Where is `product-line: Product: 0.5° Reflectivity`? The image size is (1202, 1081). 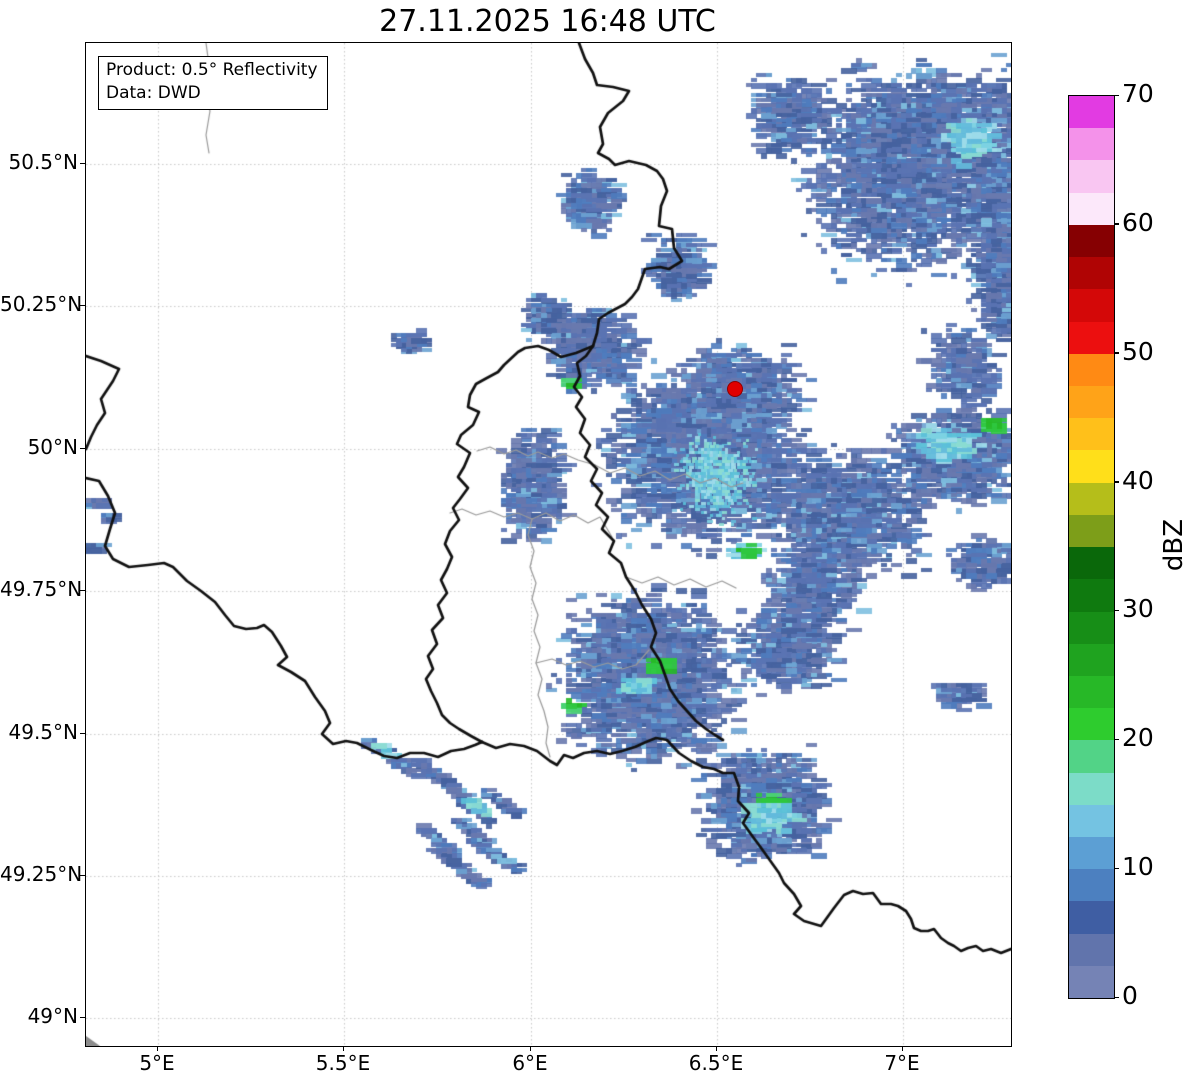 product-line: Product: 0.5° Reflectivity is located at coordinates (212, 70).